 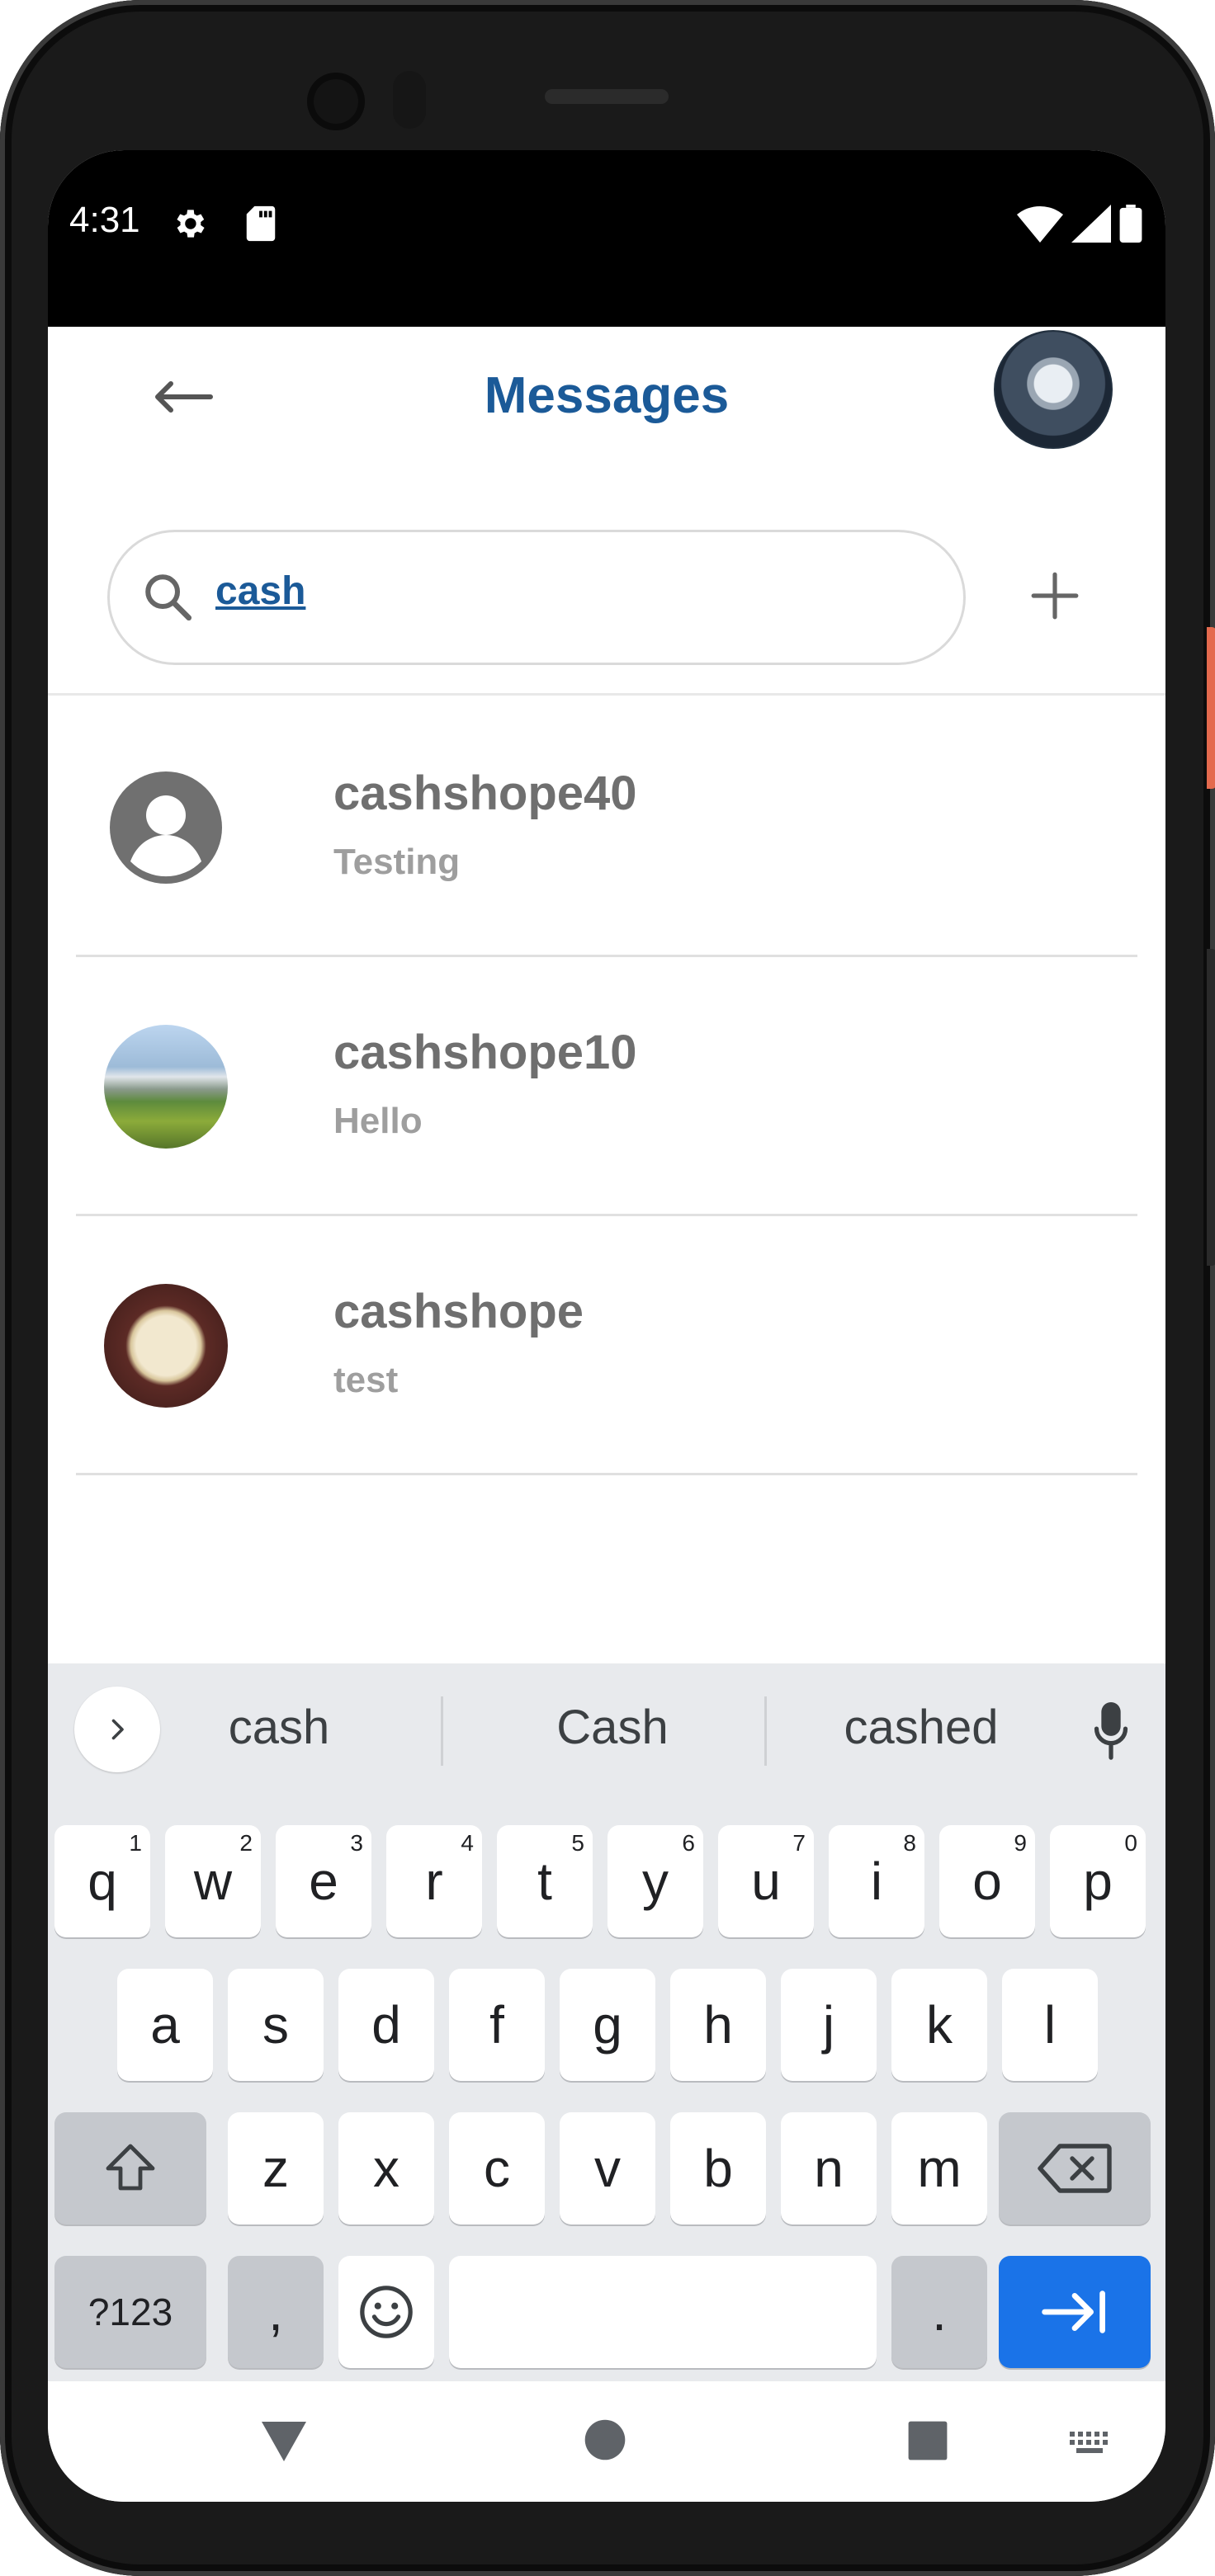 What do you see at coordinates (168, 597) in the screenshot?
I see `search-icon` at bounding box center [168, 597].